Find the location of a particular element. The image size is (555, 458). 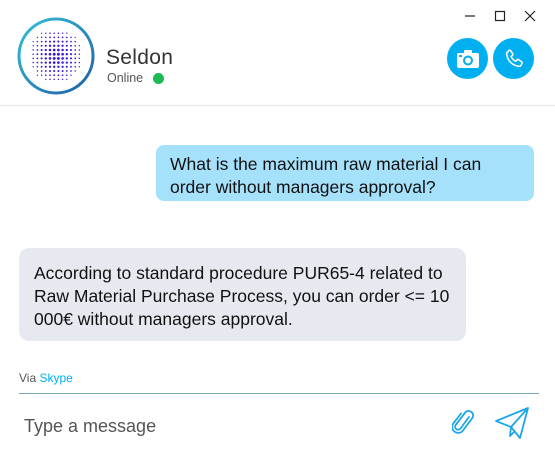

send-icon is located at coordinates (512, 423).